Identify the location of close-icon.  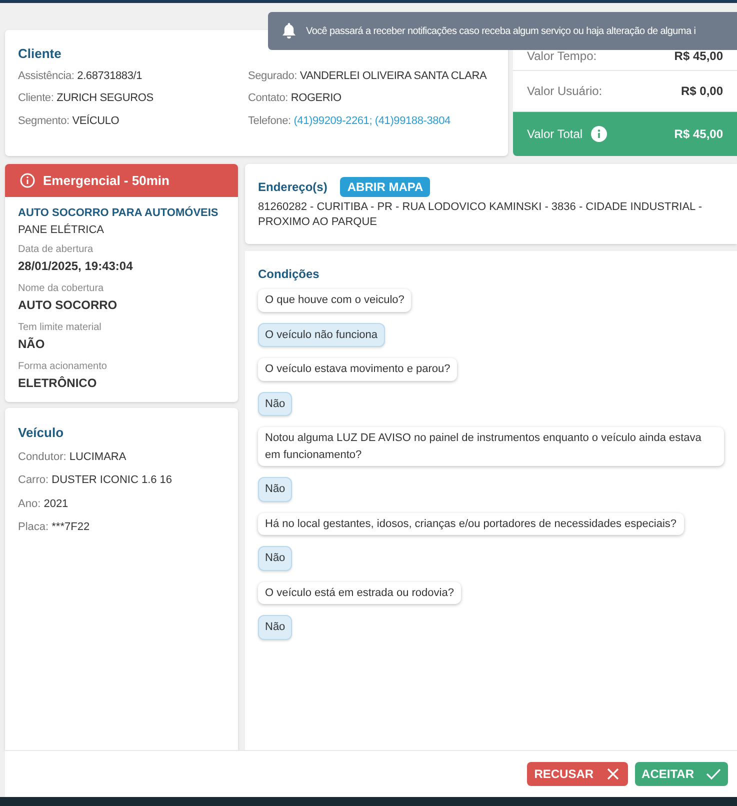
(613, 774).